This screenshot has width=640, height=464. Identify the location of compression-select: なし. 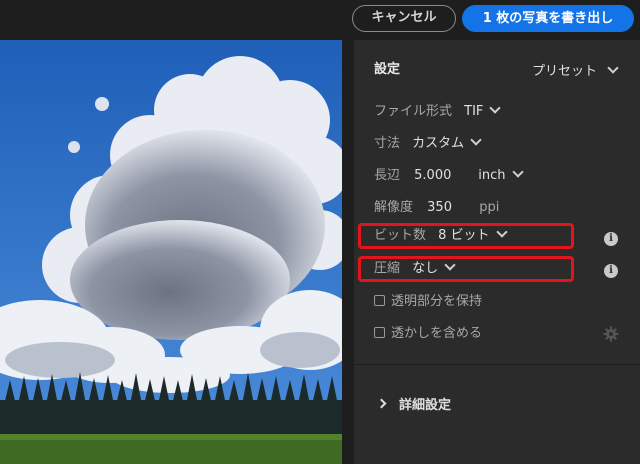
(434, 269).